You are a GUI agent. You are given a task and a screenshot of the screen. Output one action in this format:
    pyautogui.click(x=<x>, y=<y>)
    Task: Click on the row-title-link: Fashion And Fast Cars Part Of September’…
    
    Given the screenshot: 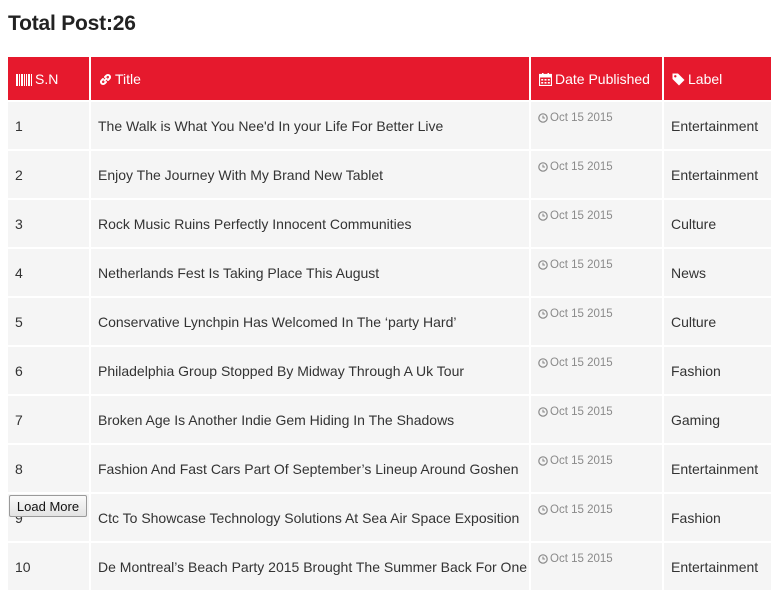 What is the action you would take?
    pyautogui.click(x=310, y=468)
    